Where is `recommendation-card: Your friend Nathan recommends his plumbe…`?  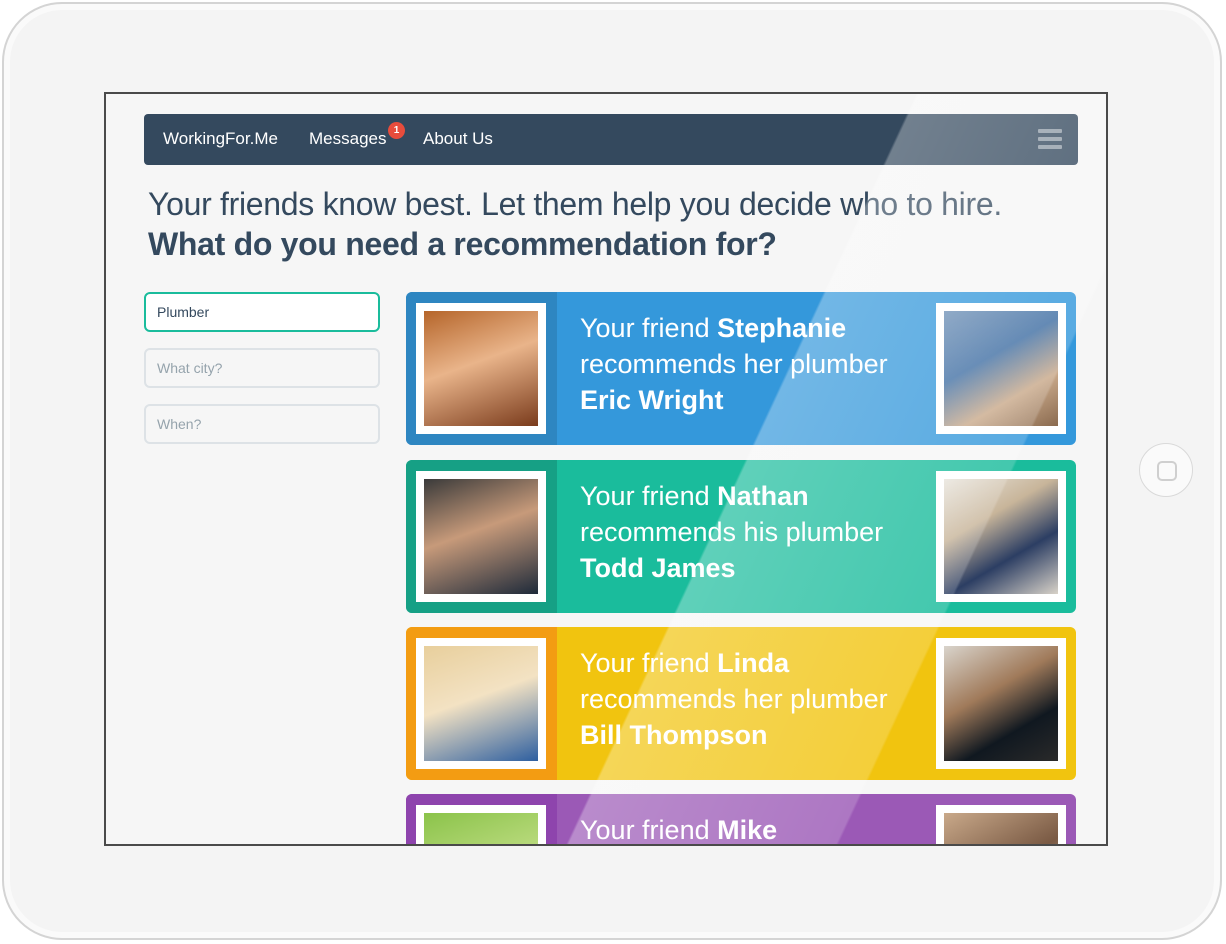 recommendation-card: Your friend Nathan recommends his plumbe… is located at coordinates (741, 536).